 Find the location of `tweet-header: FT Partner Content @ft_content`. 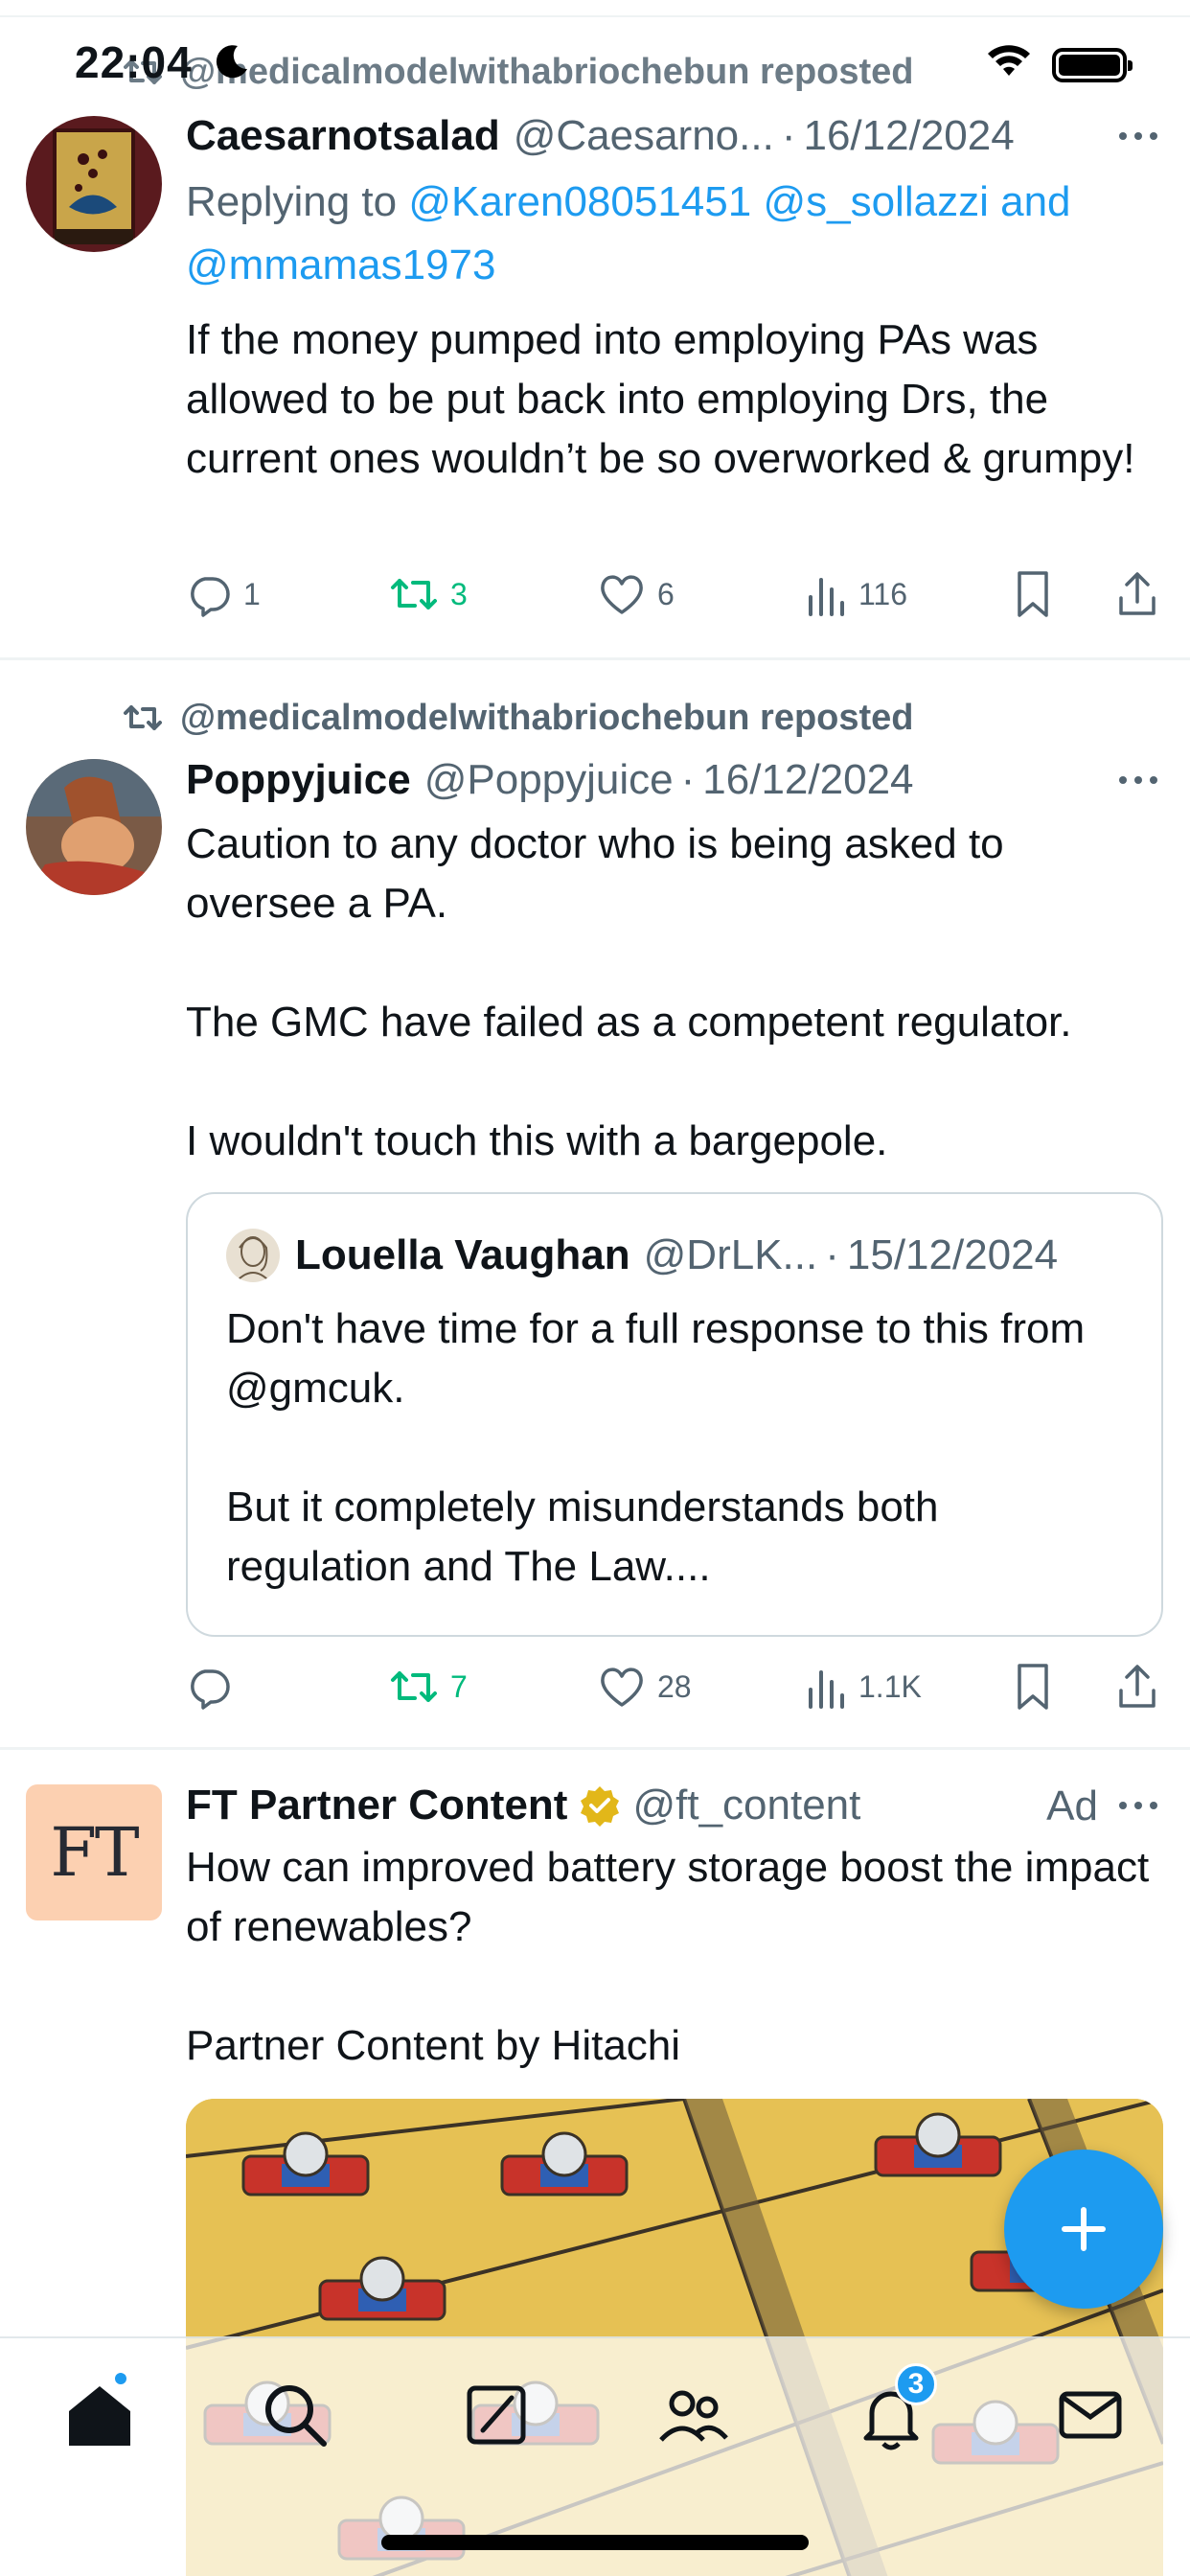

tweet-header: FT Partner Content @ft_content is located at coordinates (673, 1805).